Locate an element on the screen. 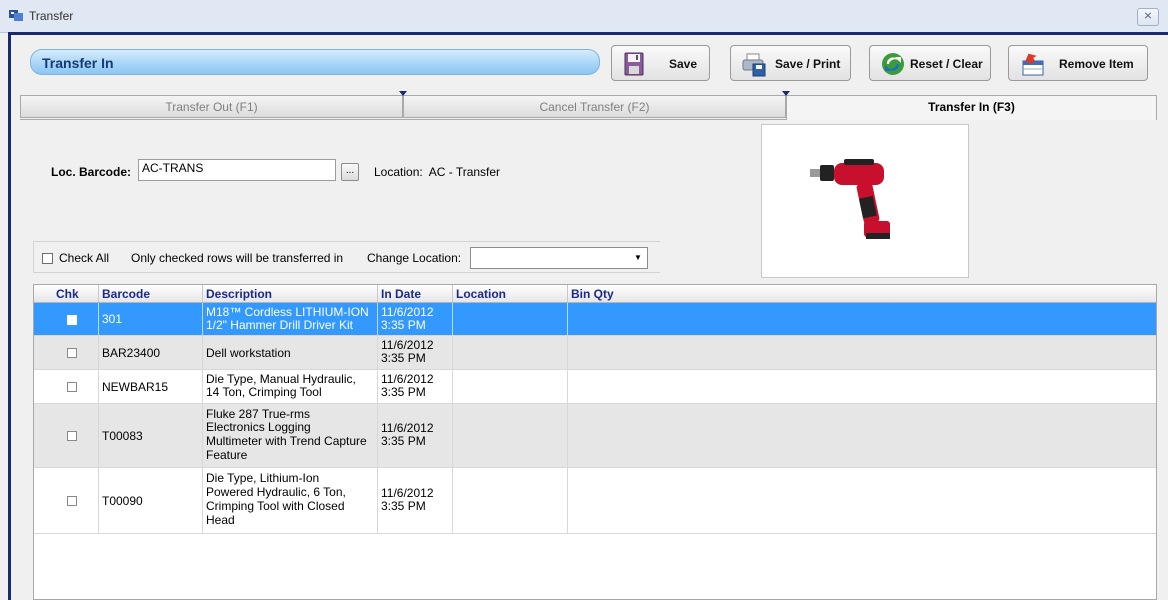 The height and width of the screenshot is (600, 1168). col-header-chk: Chk is located at coordinates (67, 294).